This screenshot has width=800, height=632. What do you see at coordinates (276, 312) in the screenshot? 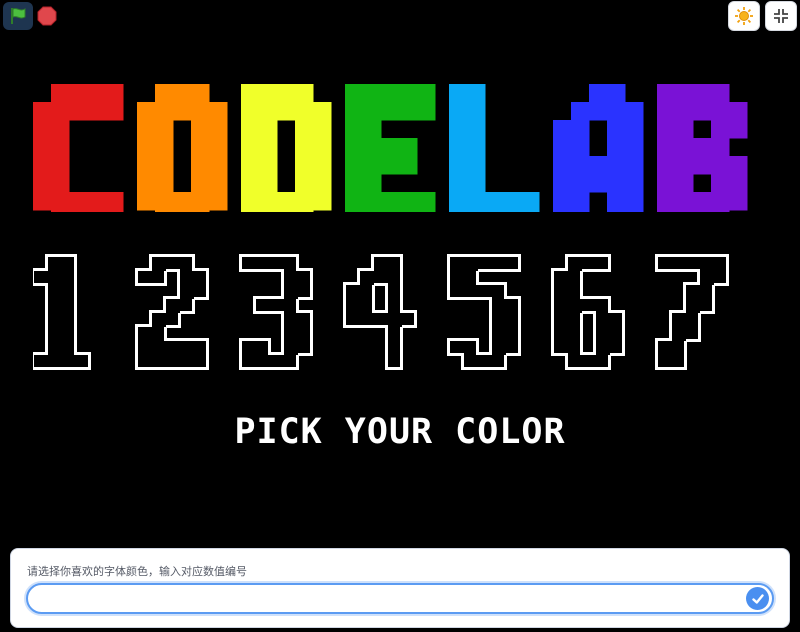
I see `digit-3: 3` at bounding box center [276, 312].